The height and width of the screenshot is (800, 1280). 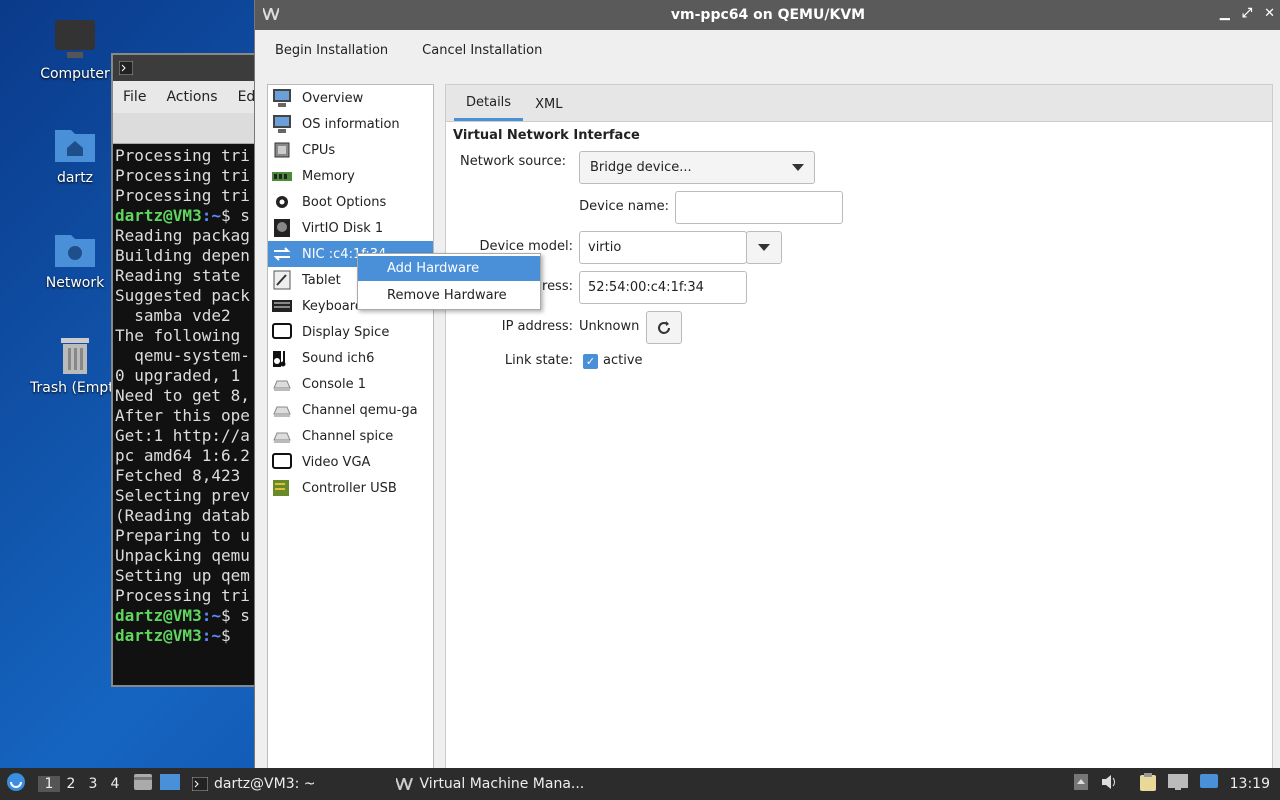 What do you see at coordinates (1269, 13) in the screenshot?
I see `close-icon: ✕` at bounding box center [1269, 13].